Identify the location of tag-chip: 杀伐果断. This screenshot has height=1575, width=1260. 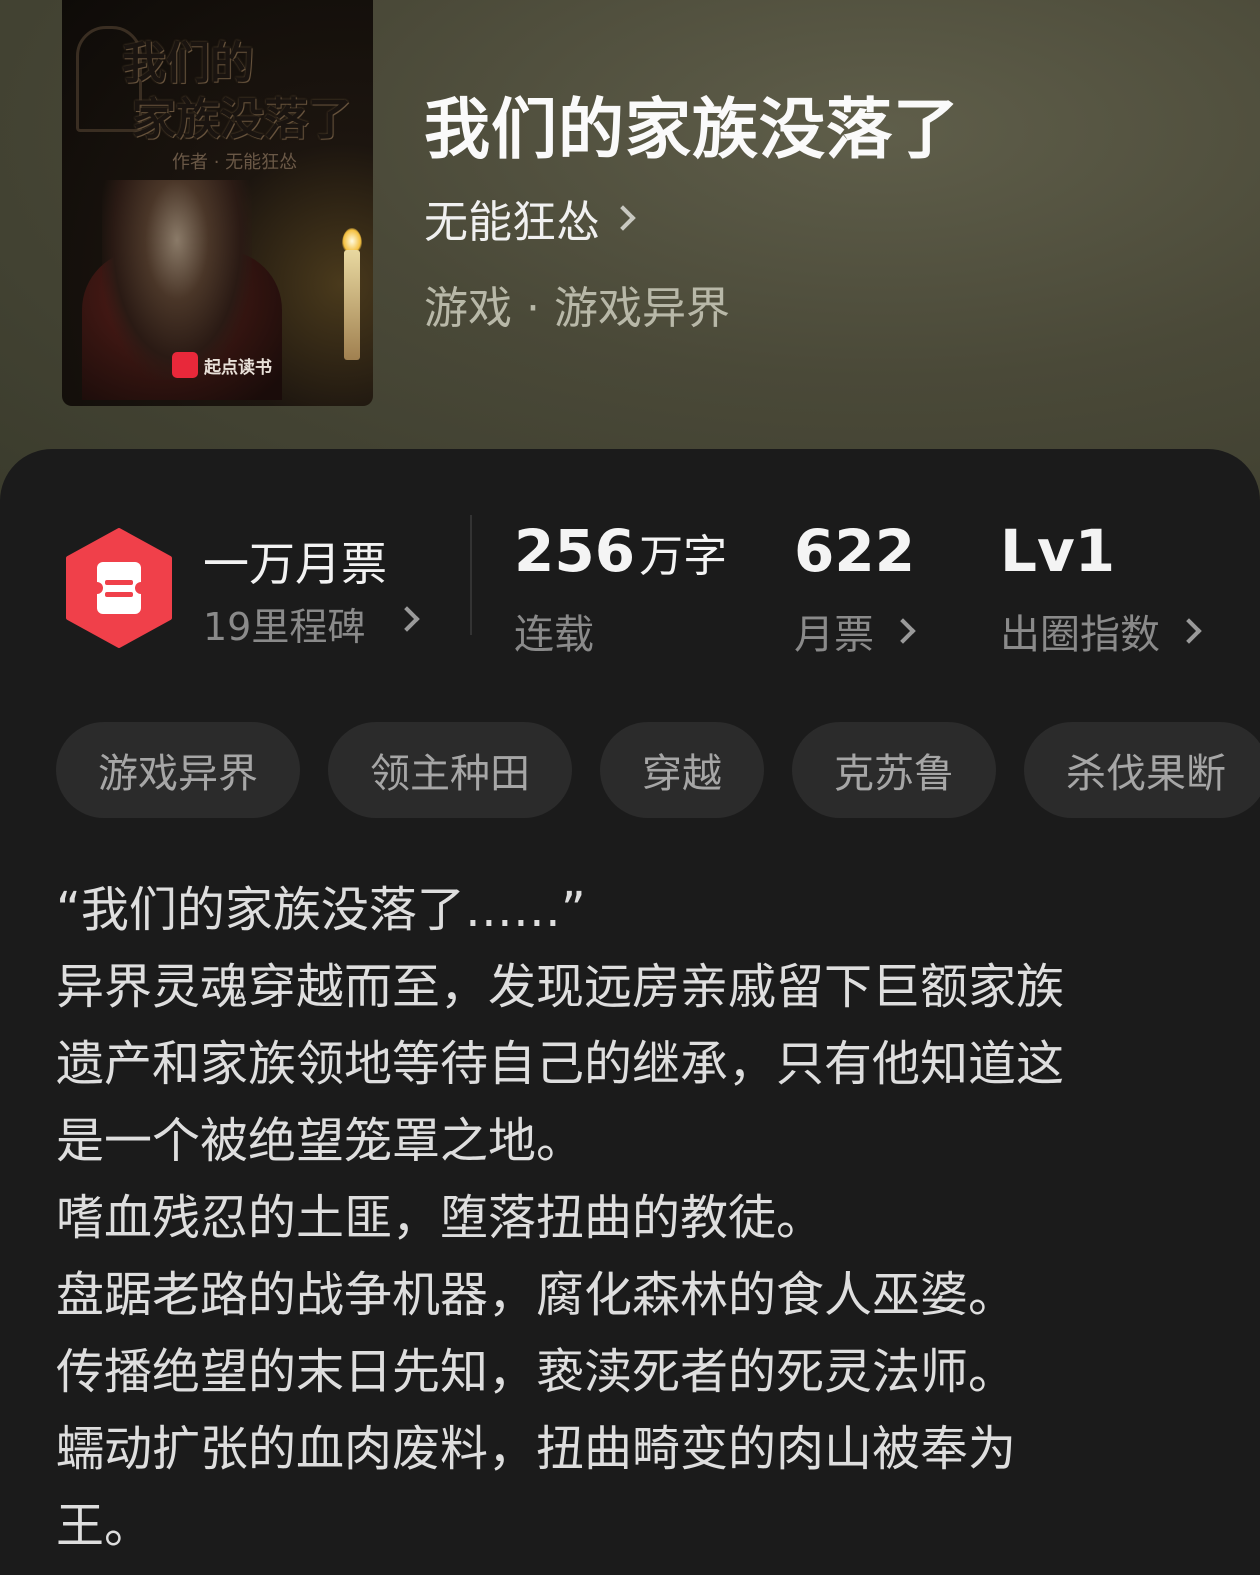
(1142, 770).